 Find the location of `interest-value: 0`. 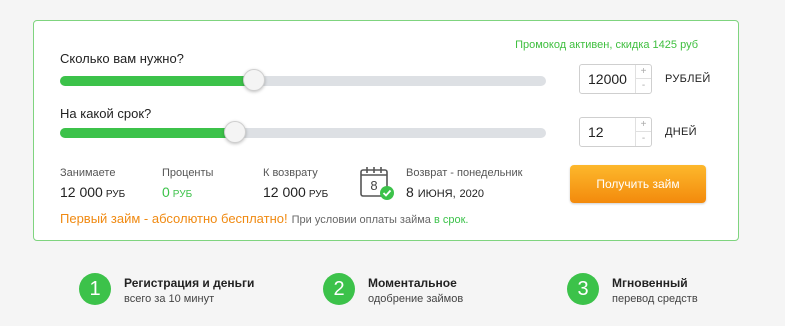

interest-value: 0 is located at coordinates (166, 192).